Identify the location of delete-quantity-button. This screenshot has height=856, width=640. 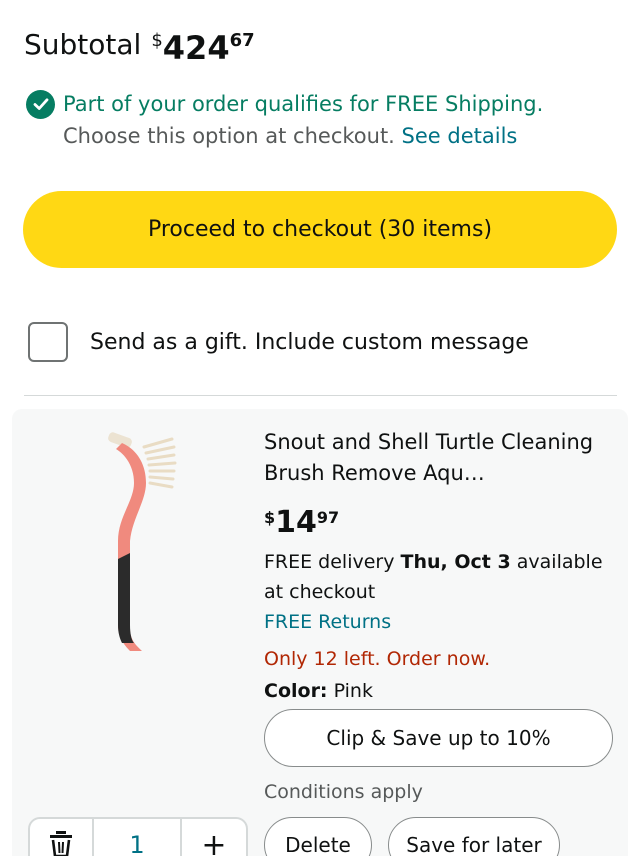
(62, 837).